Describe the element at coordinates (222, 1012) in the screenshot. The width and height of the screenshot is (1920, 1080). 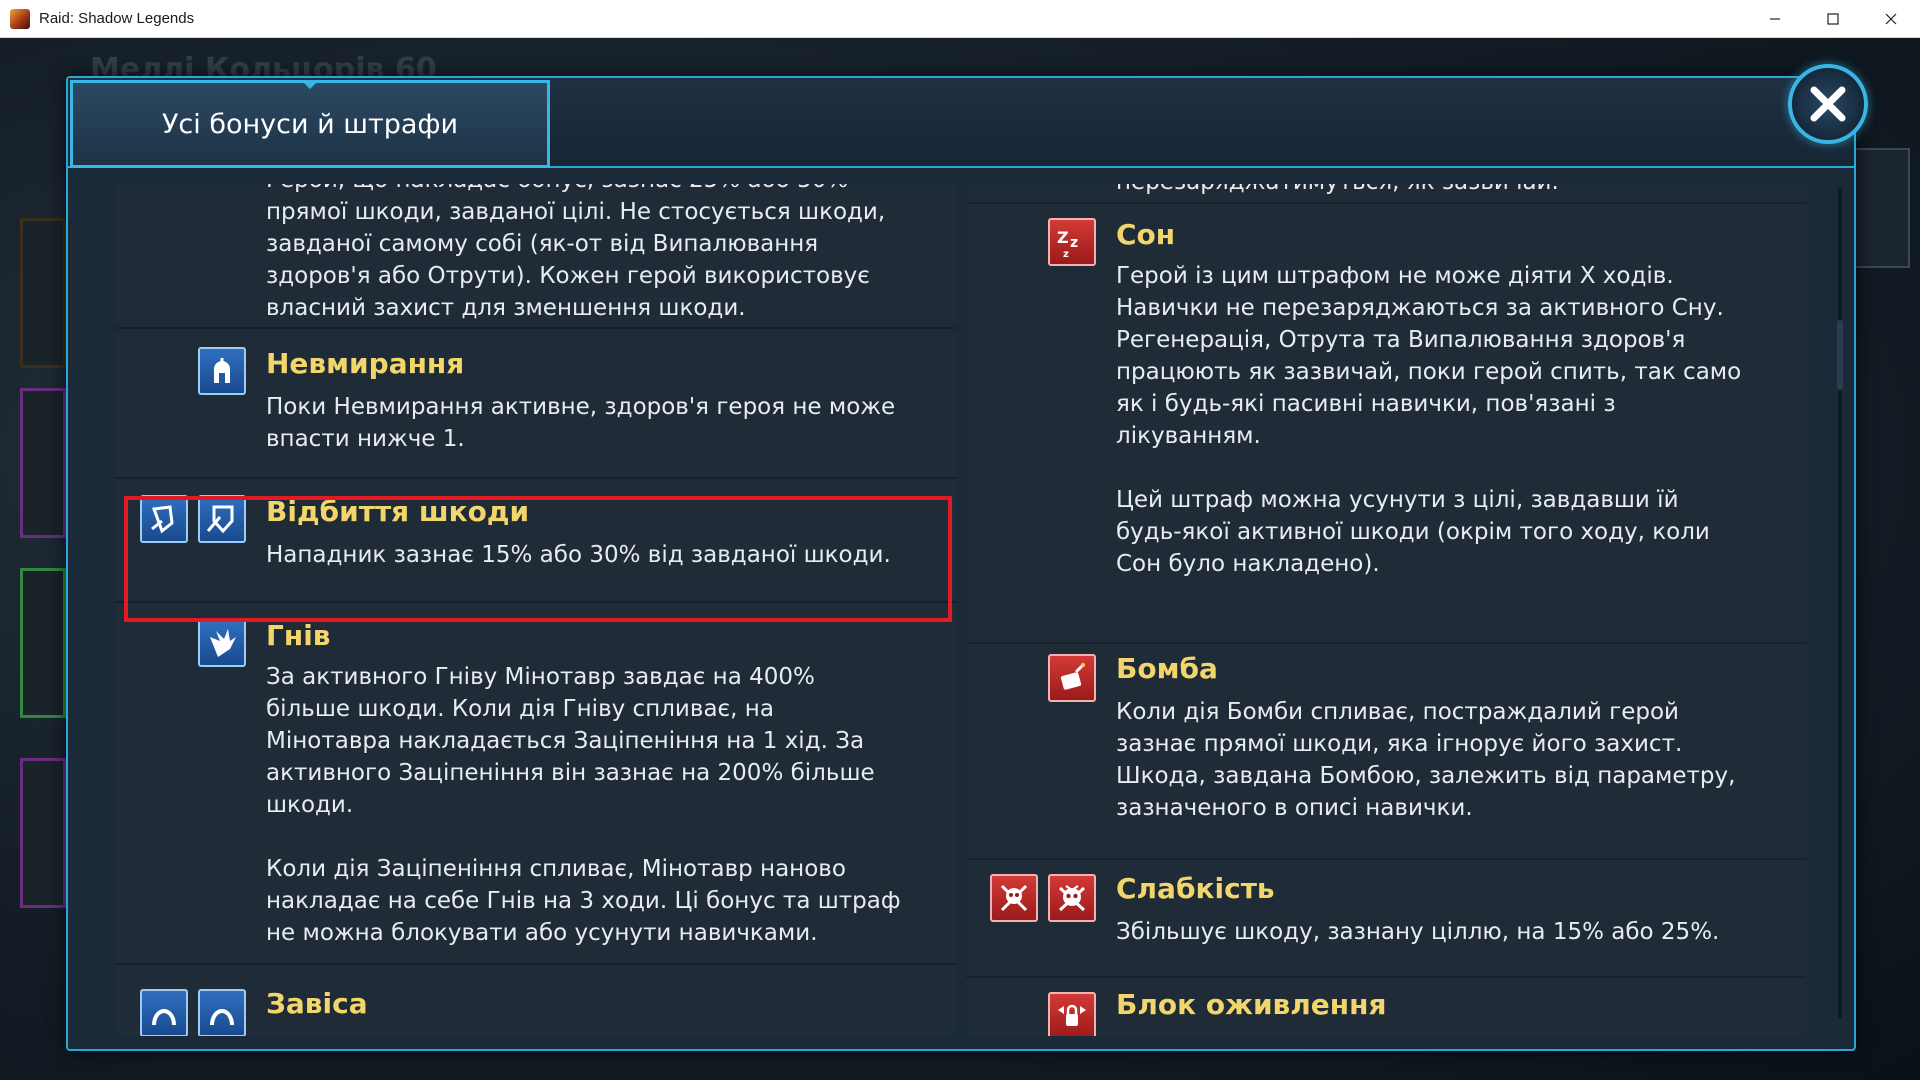
I see `veil-large-icon` at that location.